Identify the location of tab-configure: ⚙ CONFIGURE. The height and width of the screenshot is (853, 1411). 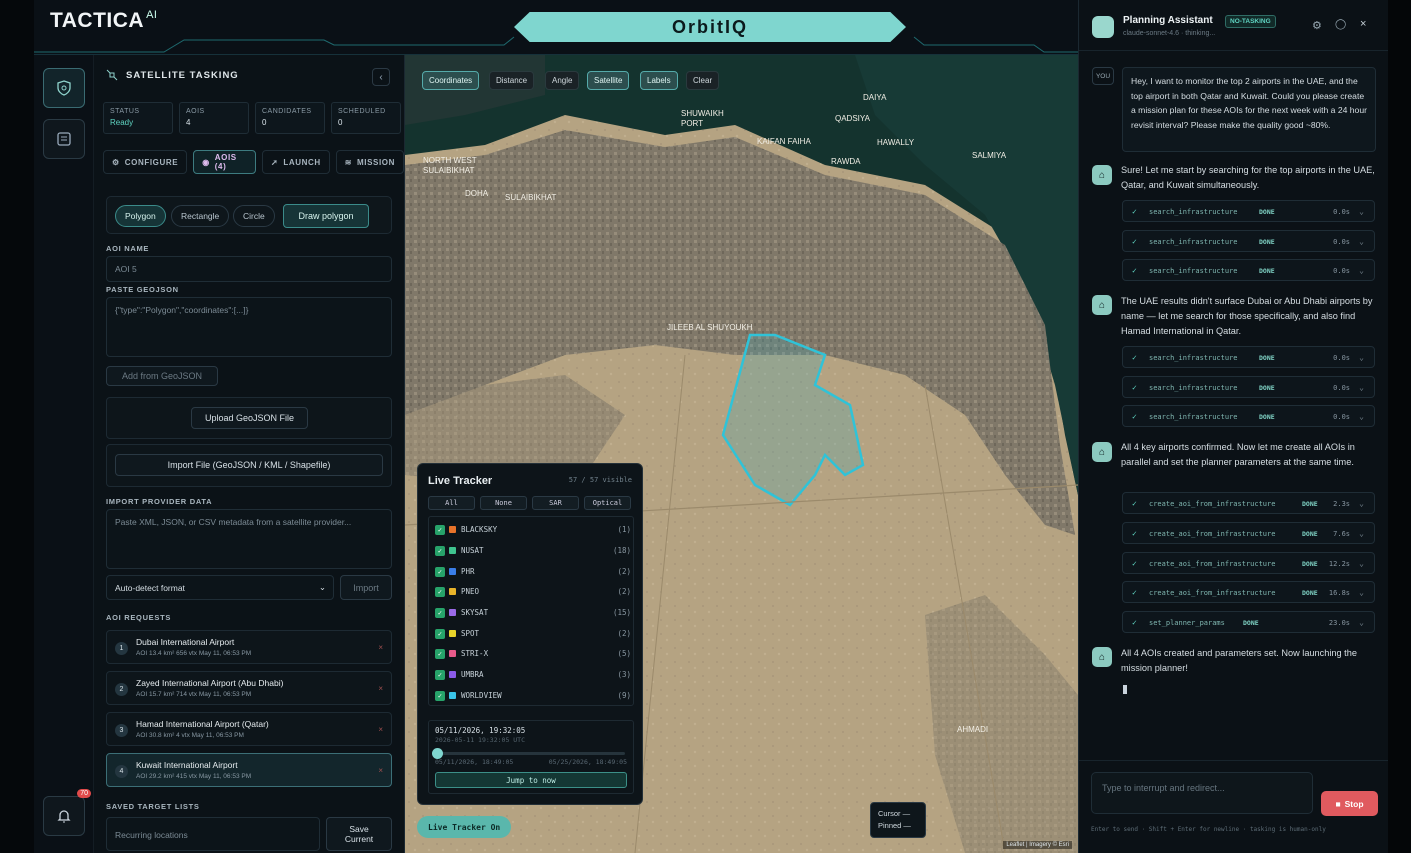
(145, 162).